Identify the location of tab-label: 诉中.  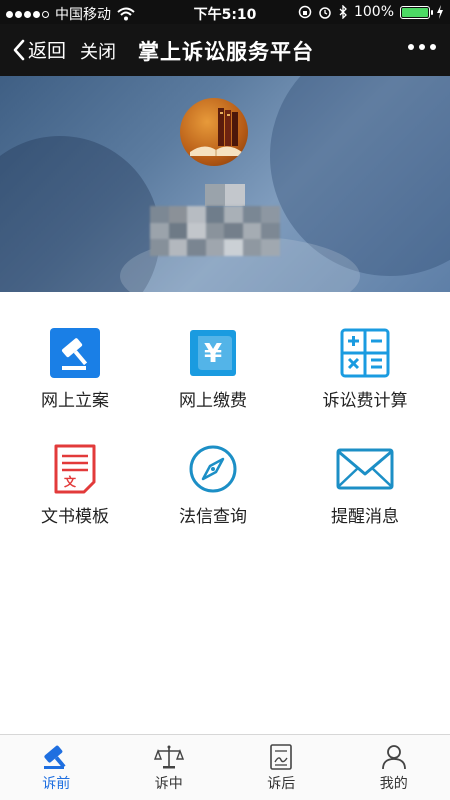
(168, 784).